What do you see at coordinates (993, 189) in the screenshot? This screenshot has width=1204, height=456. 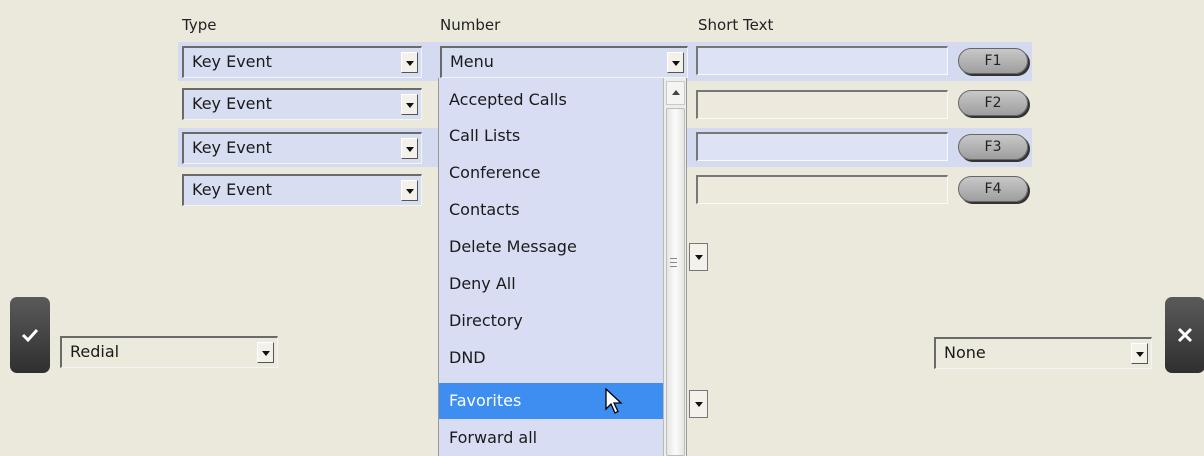 I see `f4-button: F4` at bounding box center [993, 189].